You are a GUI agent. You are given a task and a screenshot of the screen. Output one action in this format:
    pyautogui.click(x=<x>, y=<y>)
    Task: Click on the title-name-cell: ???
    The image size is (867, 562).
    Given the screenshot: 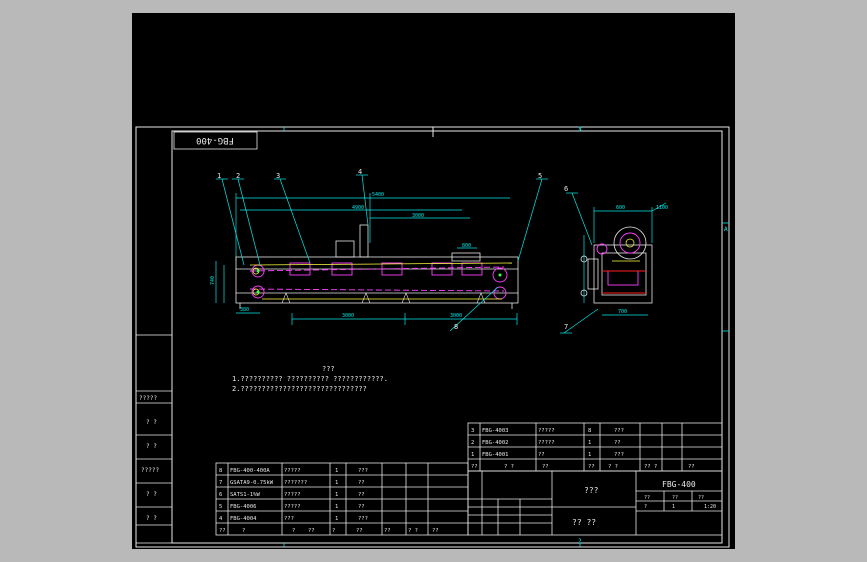 What is the action you would take?
    pyautogui.click(x=591, y=490)
    